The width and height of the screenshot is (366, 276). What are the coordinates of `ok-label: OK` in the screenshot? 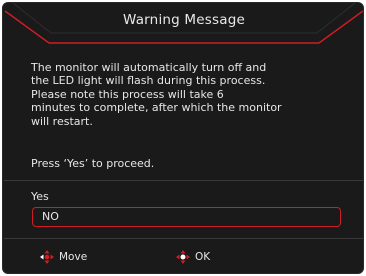 It's located at (203, 257).